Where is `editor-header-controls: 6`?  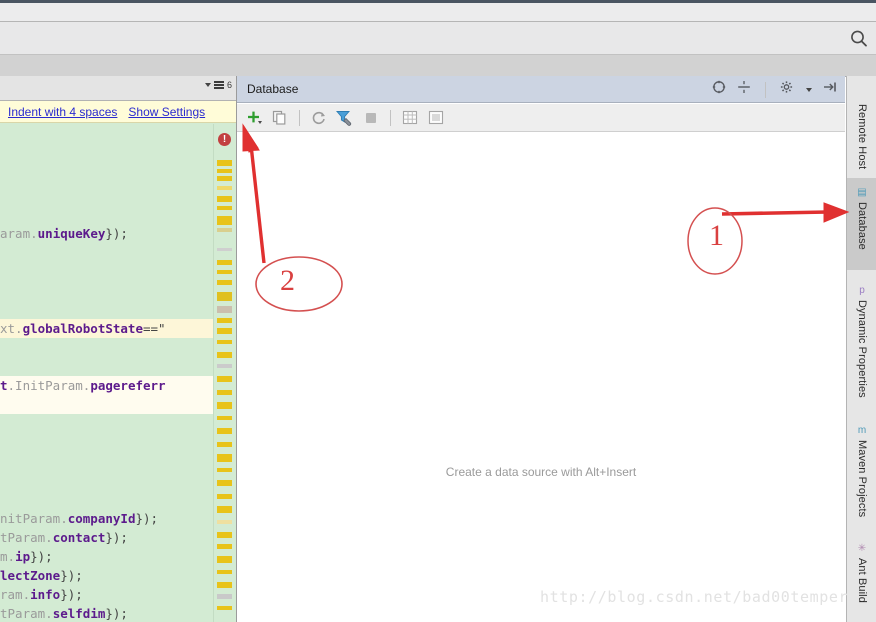
editor-header-controls: 6 is located at coordinates (218, 85).